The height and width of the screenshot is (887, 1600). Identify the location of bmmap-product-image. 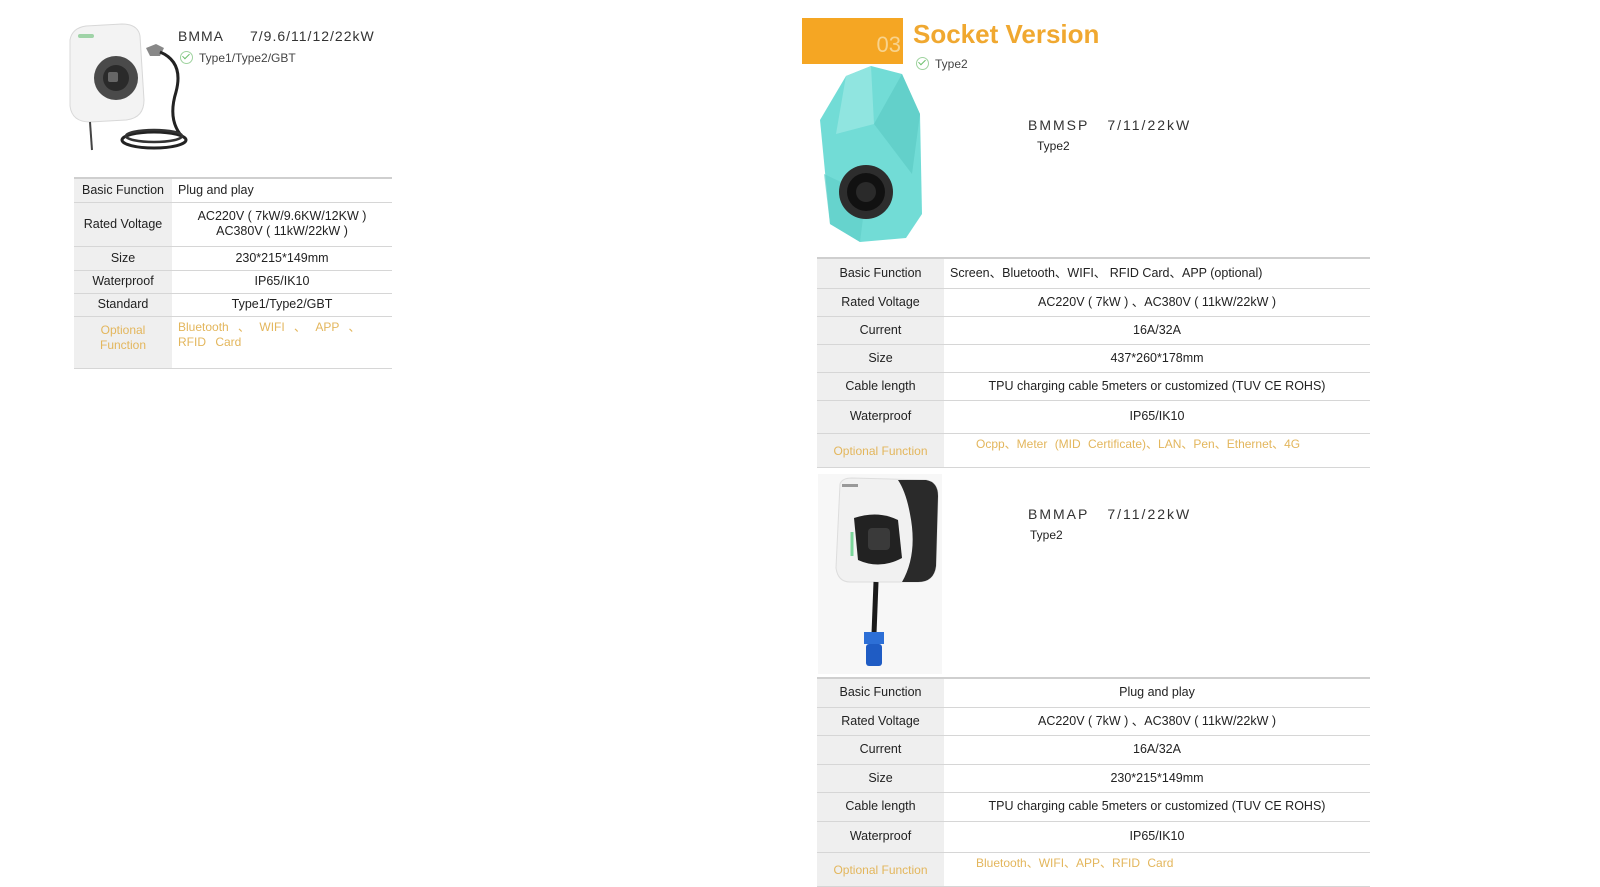
(880, 574).